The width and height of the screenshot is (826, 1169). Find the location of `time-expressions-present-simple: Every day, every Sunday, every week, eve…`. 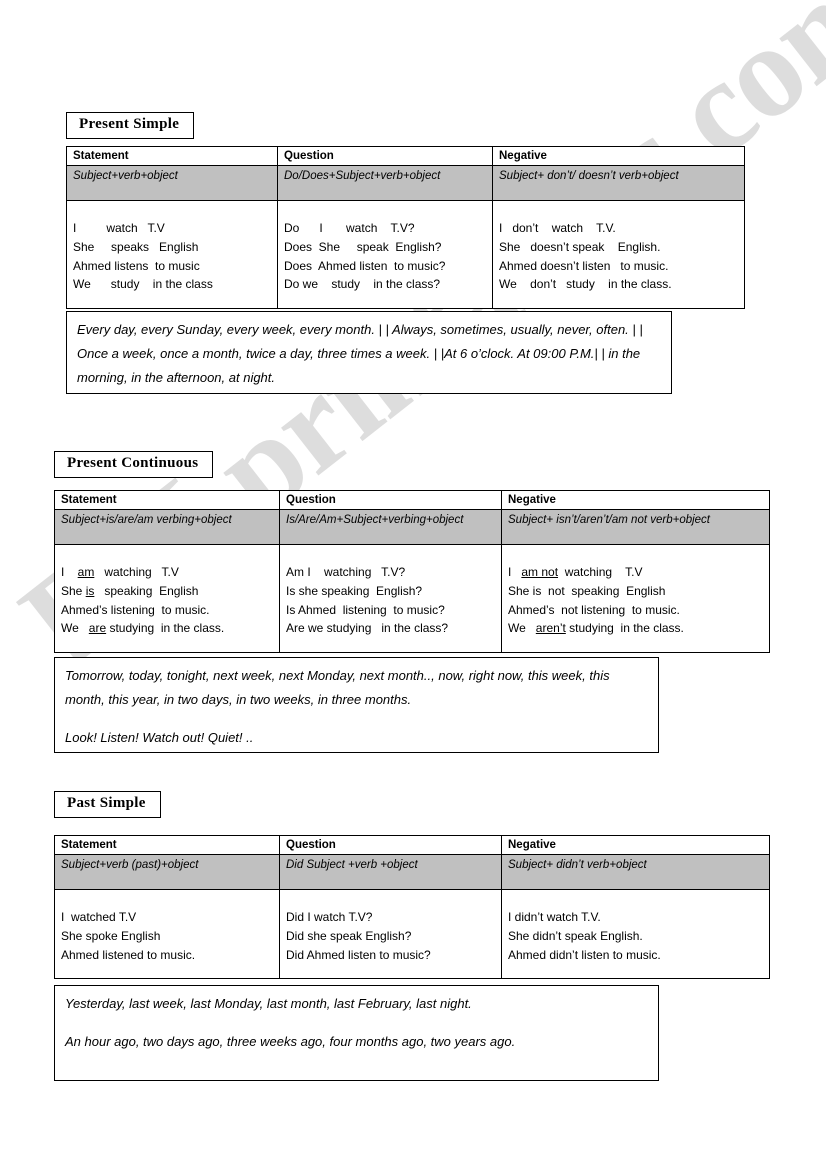

time-expressions-present-simple: Every day, every Sunday, every week, eve… is located at coordinates (369, 352).